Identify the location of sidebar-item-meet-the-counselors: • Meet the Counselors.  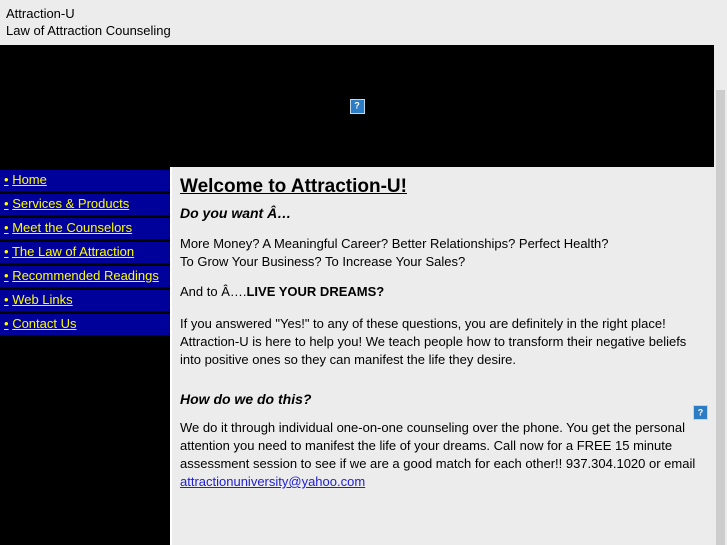
(85, 228).